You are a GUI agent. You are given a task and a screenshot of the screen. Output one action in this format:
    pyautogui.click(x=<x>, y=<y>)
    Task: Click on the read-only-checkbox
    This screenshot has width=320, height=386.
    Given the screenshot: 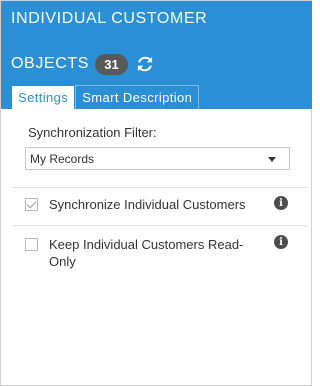 What is the action you would take?
    pyautogui.click(x=31, y=244)
    